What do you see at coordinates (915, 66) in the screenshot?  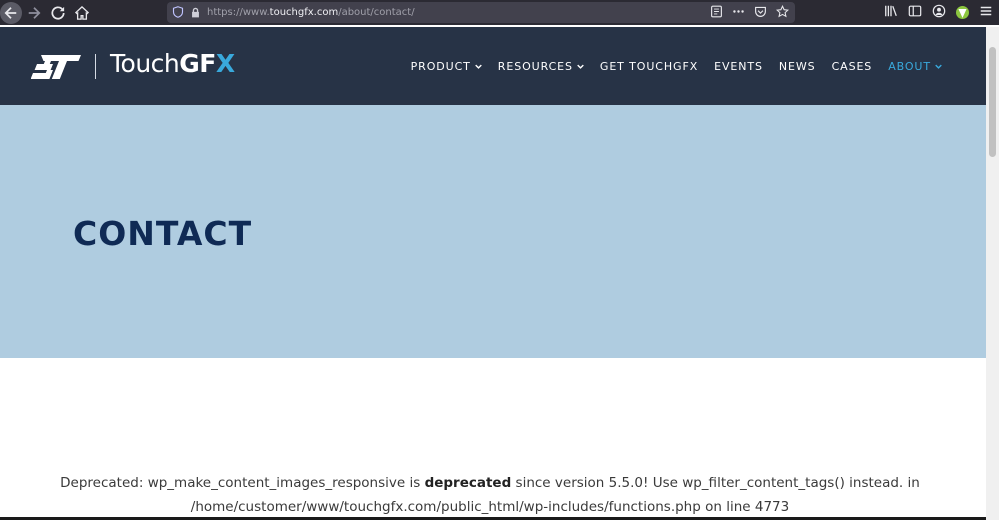 I see `nav-item-about: ABOUT` at bounding box center [915, 66].